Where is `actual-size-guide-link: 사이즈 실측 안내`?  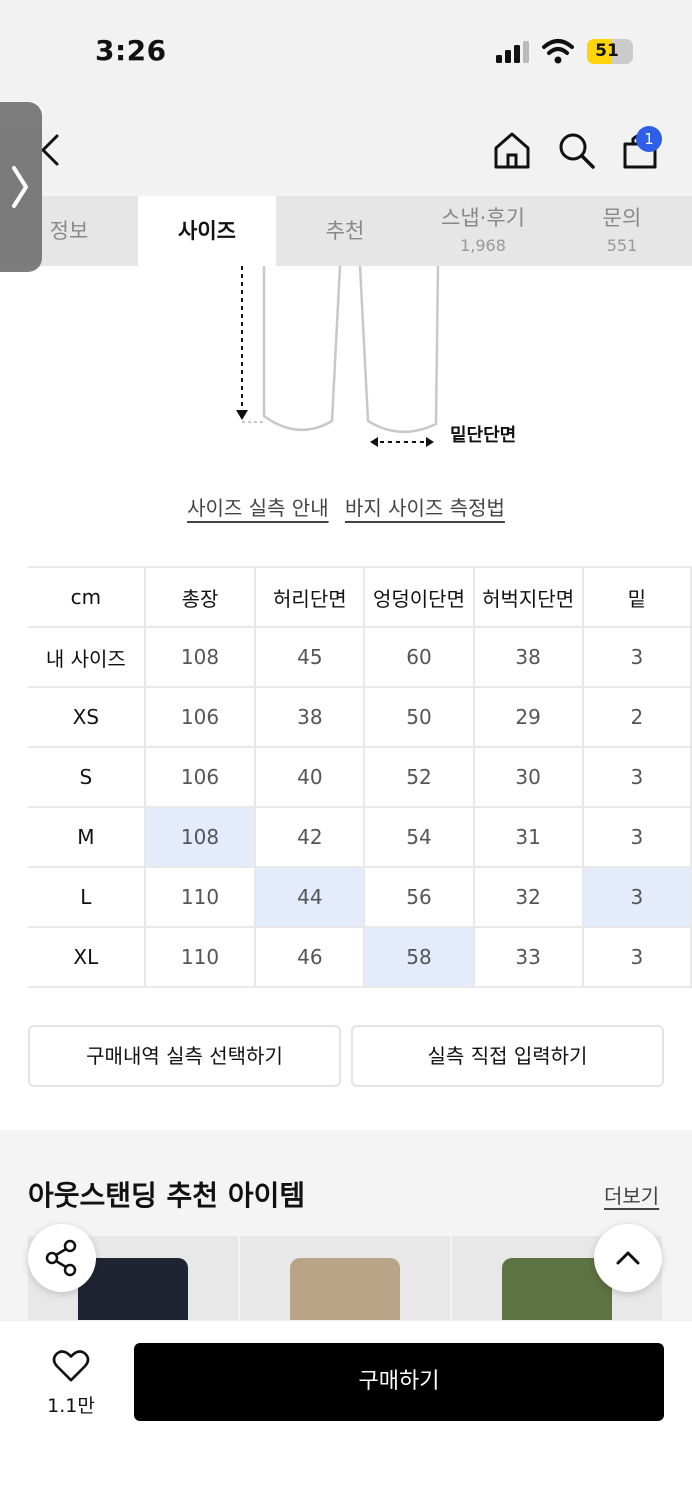 actual-size-guide-link: 사이즈 실측 안내 is located at coordinates (258, 508).